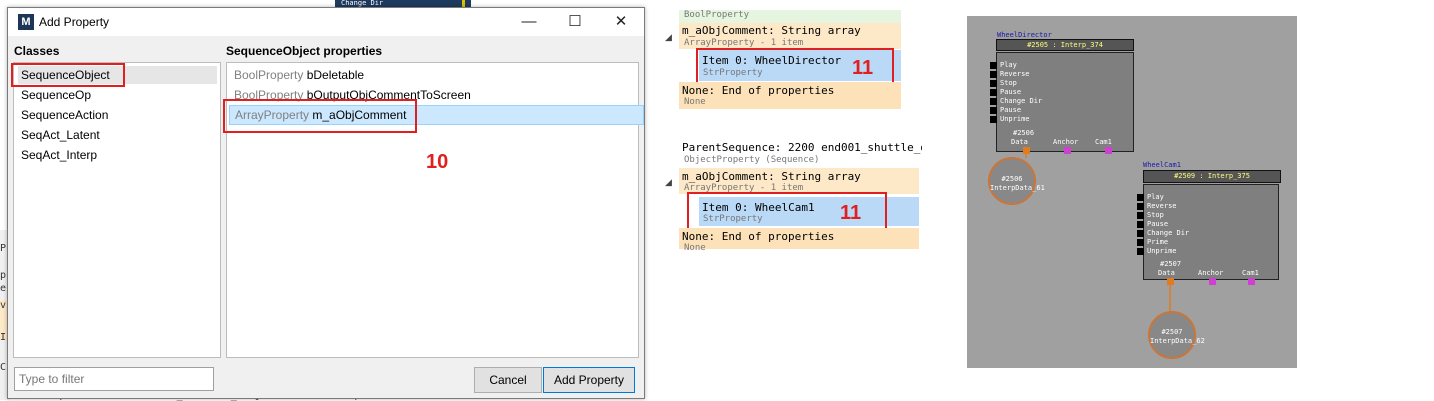 Image resolution: width=1434 pixels, height=401 pixels. Describe the element at coordinates (304, 51) in the screenshot. I see `properties-header: SequenceObject properties` at that location.